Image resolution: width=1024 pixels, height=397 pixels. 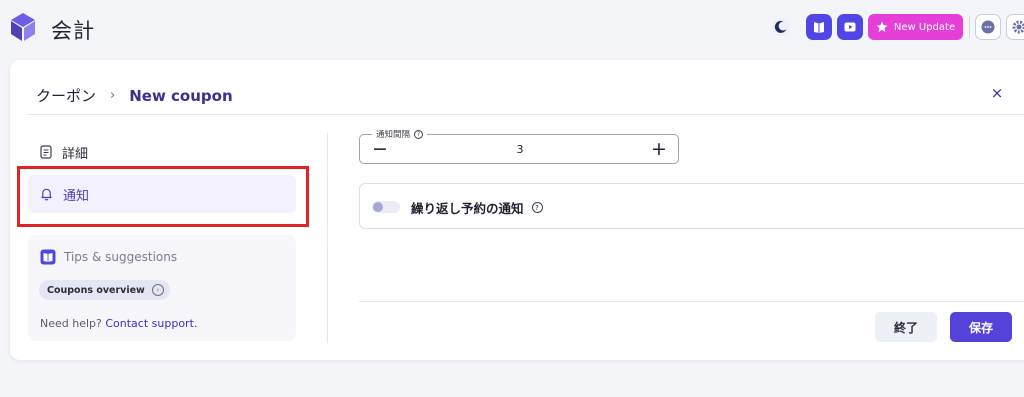 What do you see at coordinates (1018, 27) in the screenshot?
I see `gear-icon` at bounding box center [1018, 27].